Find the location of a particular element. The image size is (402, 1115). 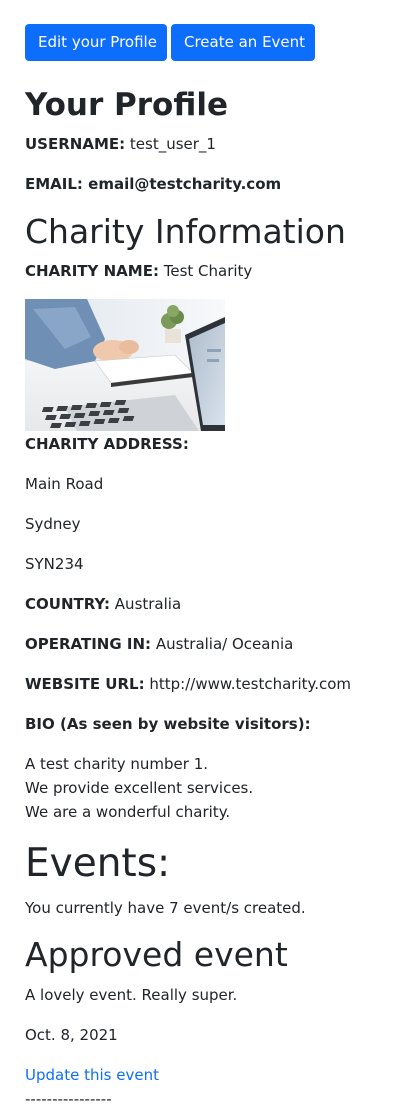

create-event-button: Create an Event is located at coordinates (243, 42).